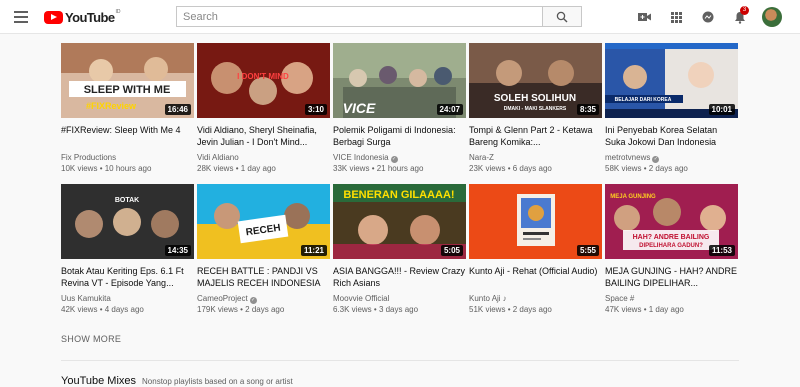 The image size is (800, 387). I want to click on video-thumbnail: BELAJAR DARI KOREA 10:01, so click(671, 80).